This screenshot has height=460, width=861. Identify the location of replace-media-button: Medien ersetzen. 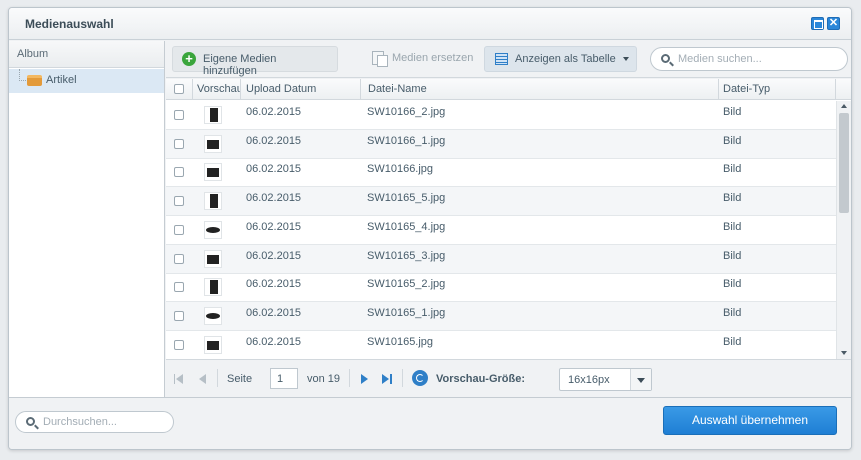
(422, 59).